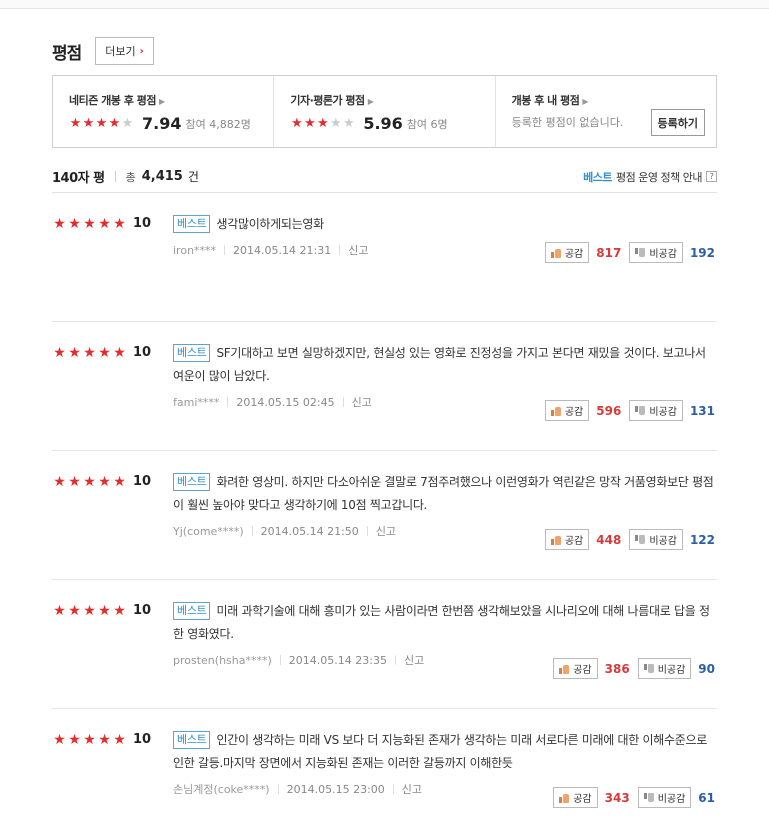 The height and width of the screenshot is (821, 769). Describe the element at coordinates (445, 224) in the screenshot. I see `review-text: 베스트 생각많이하게되는영화` at that location.